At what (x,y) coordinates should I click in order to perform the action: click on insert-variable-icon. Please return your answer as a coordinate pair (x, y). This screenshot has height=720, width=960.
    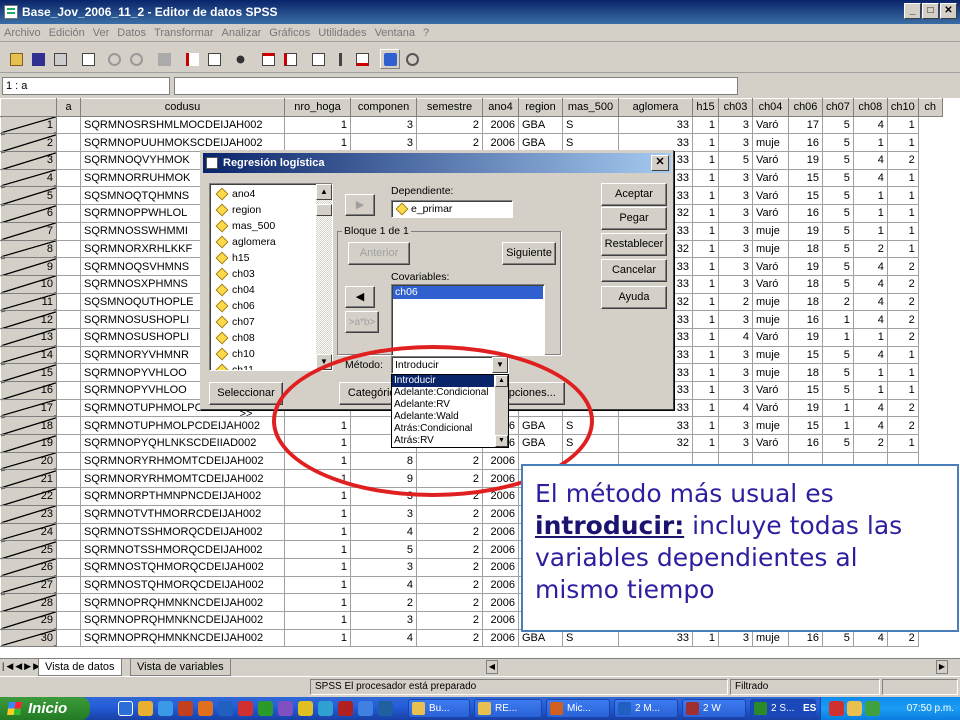
    Looking at the image, I should click on (290, 59).